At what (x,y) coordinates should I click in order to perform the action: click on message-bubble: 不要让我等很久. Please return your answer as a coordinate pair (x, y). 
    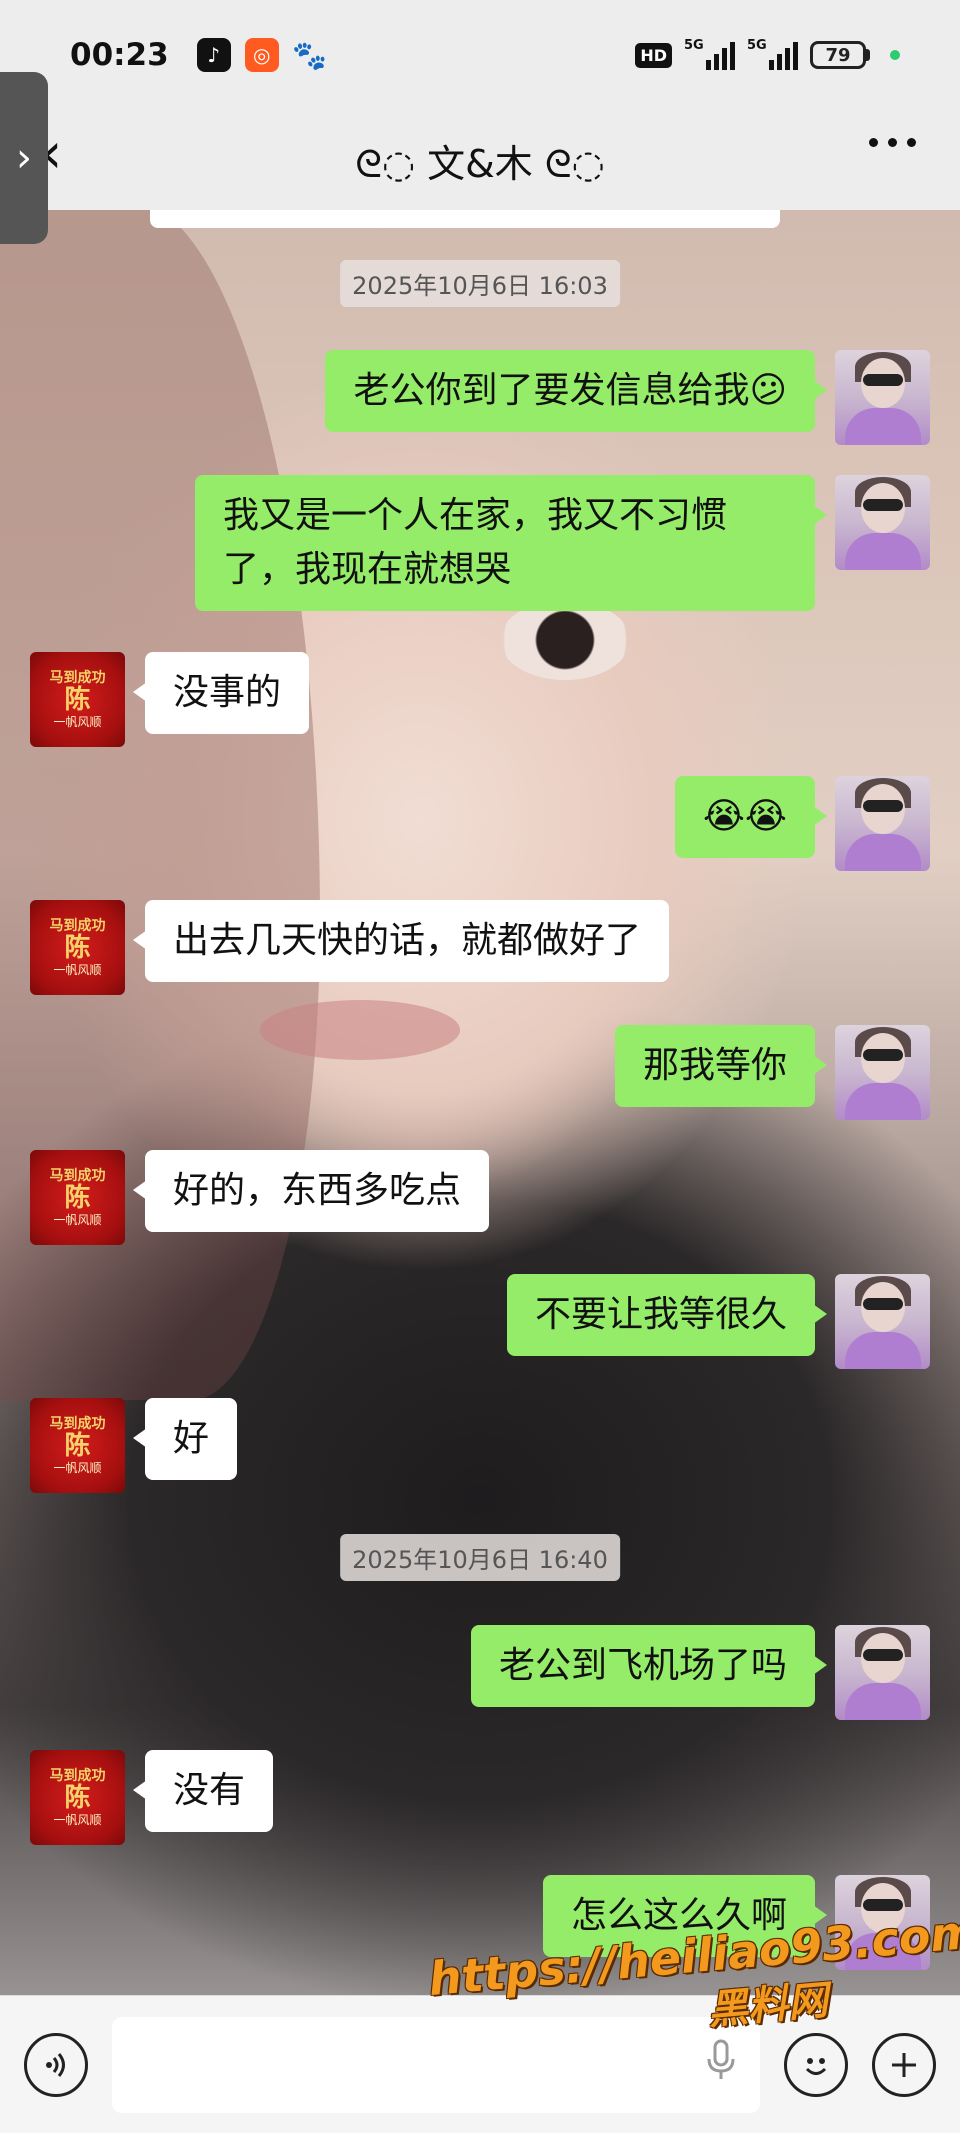
    Looking at the image, I should click on (667, 1315).